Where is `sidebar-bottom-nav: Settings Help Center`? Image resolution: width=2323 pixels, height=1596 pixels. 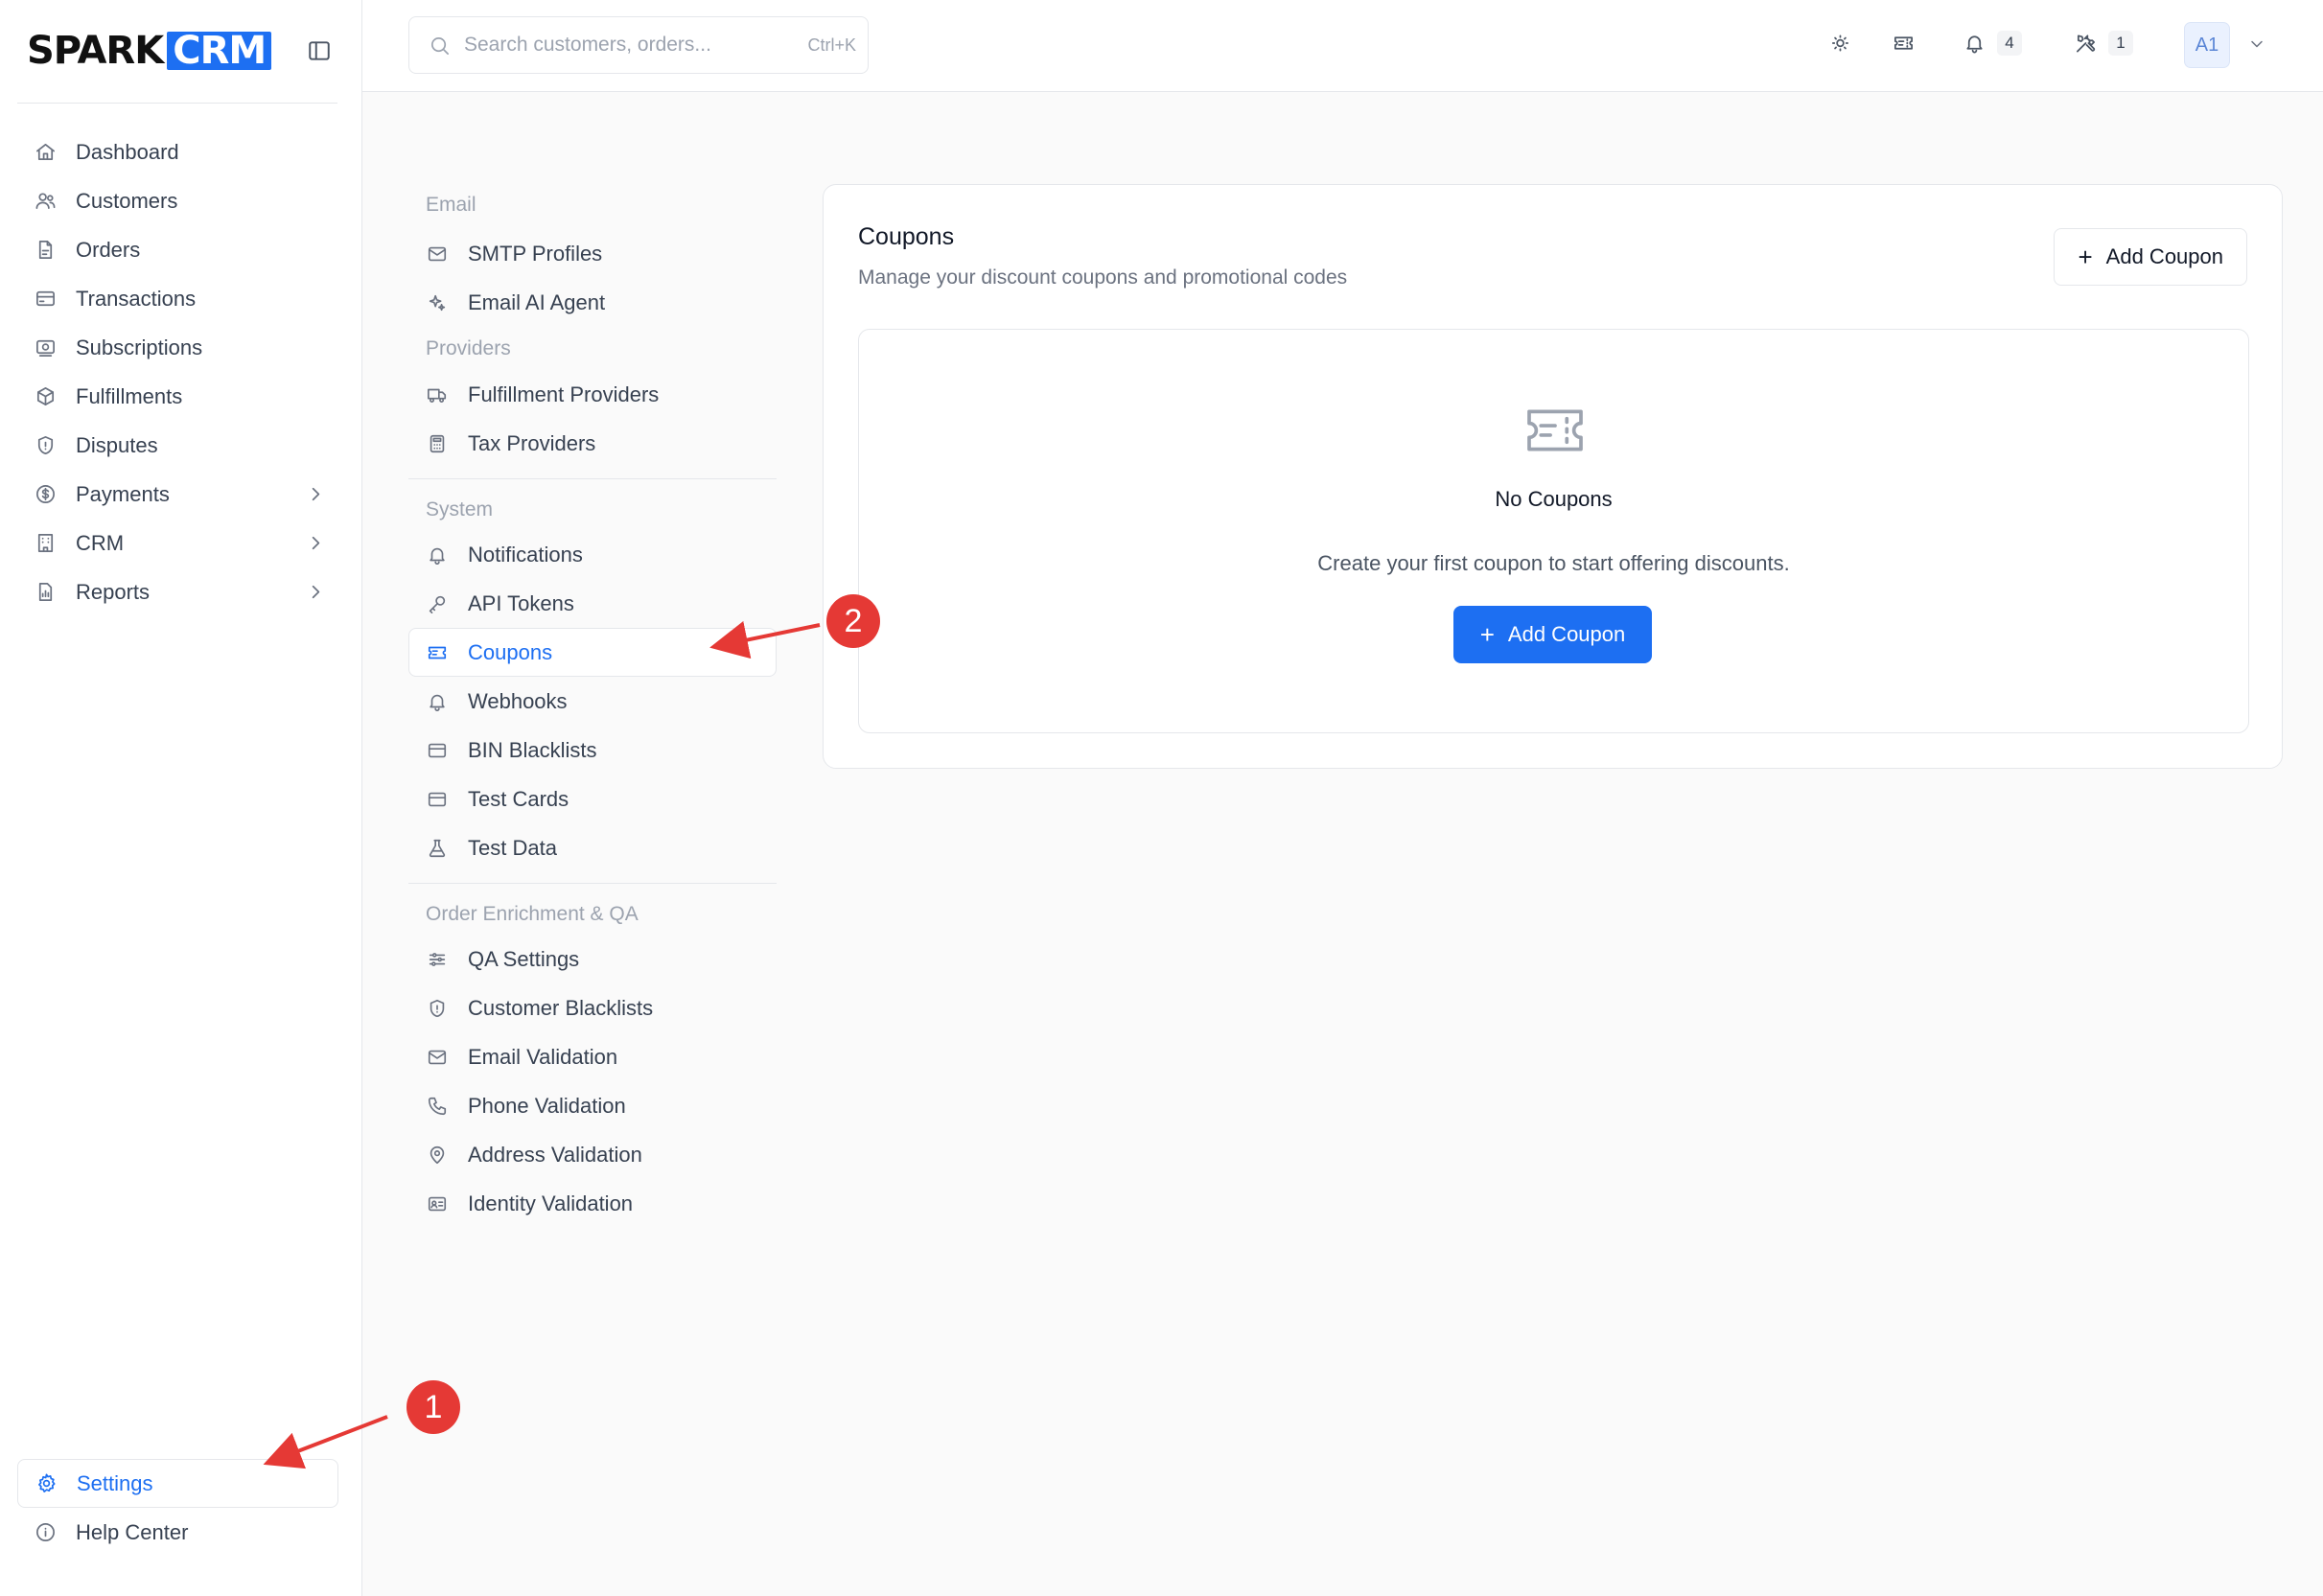 sidebar-bottom-nav: Settings Help Center is located at coordinates (178, 1508).